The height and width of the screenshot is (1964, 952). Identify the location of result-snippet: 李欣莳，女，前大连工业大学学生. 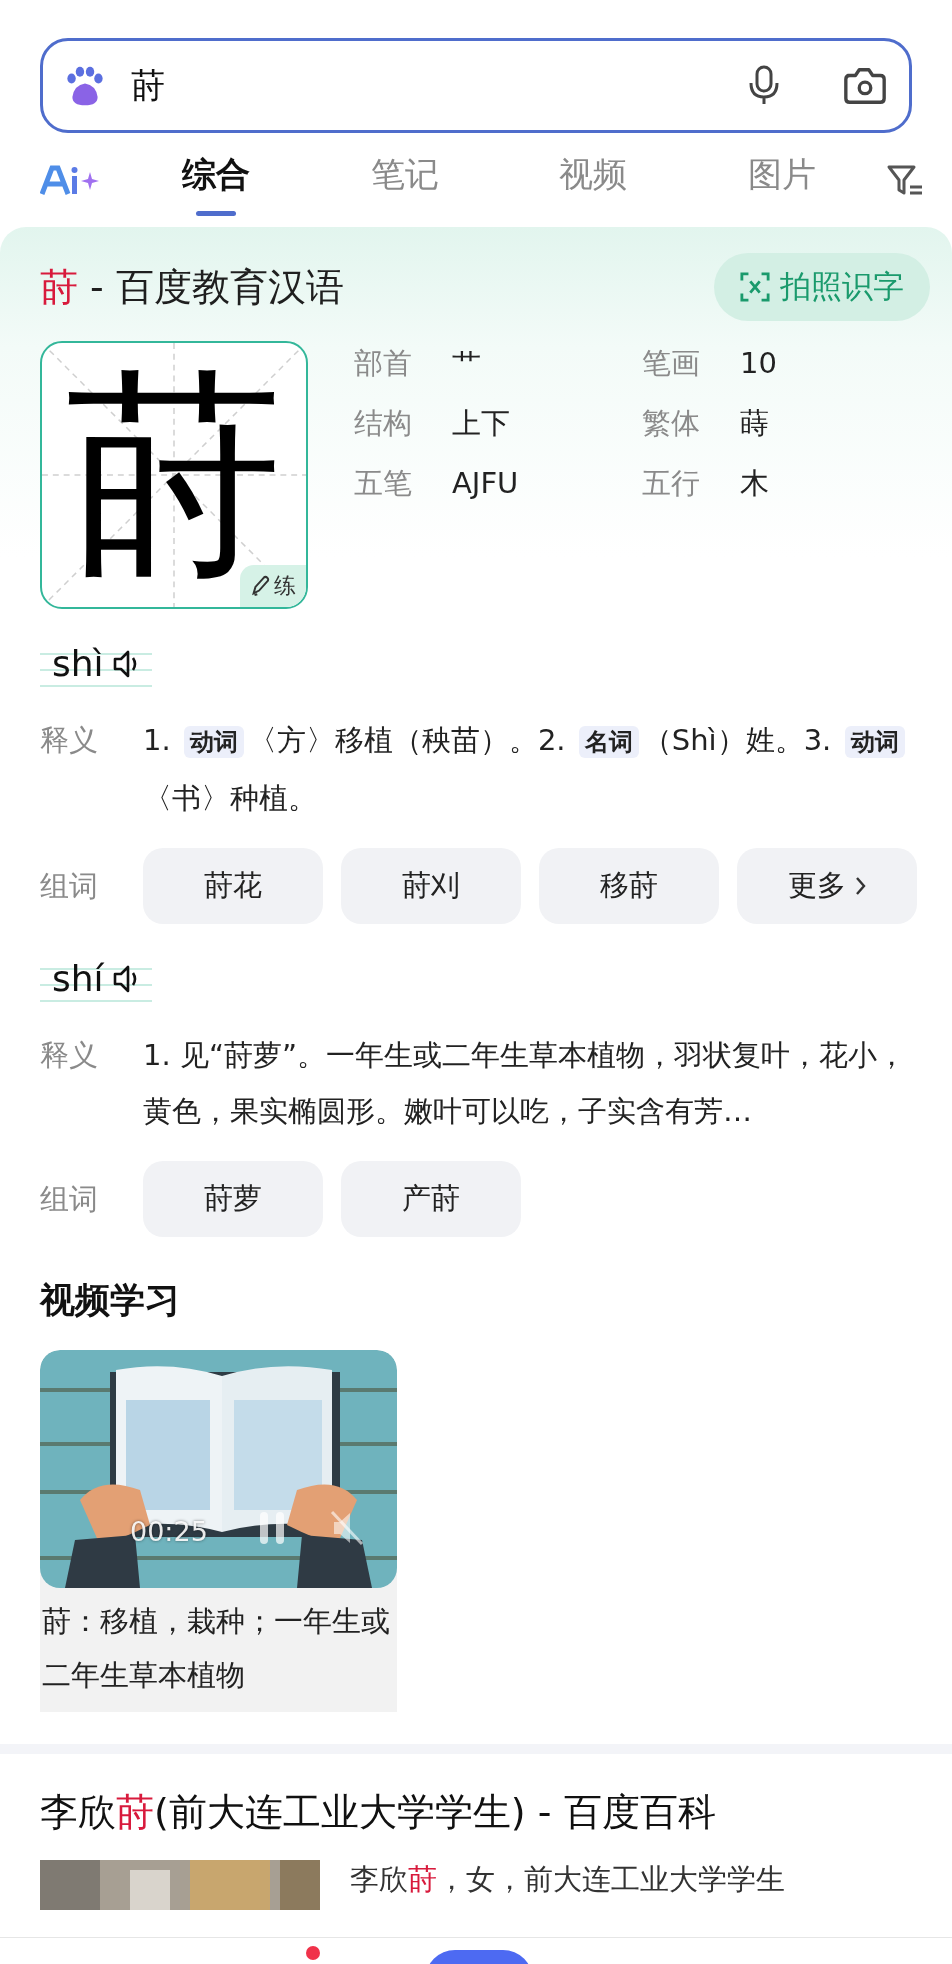
(567, 1879).